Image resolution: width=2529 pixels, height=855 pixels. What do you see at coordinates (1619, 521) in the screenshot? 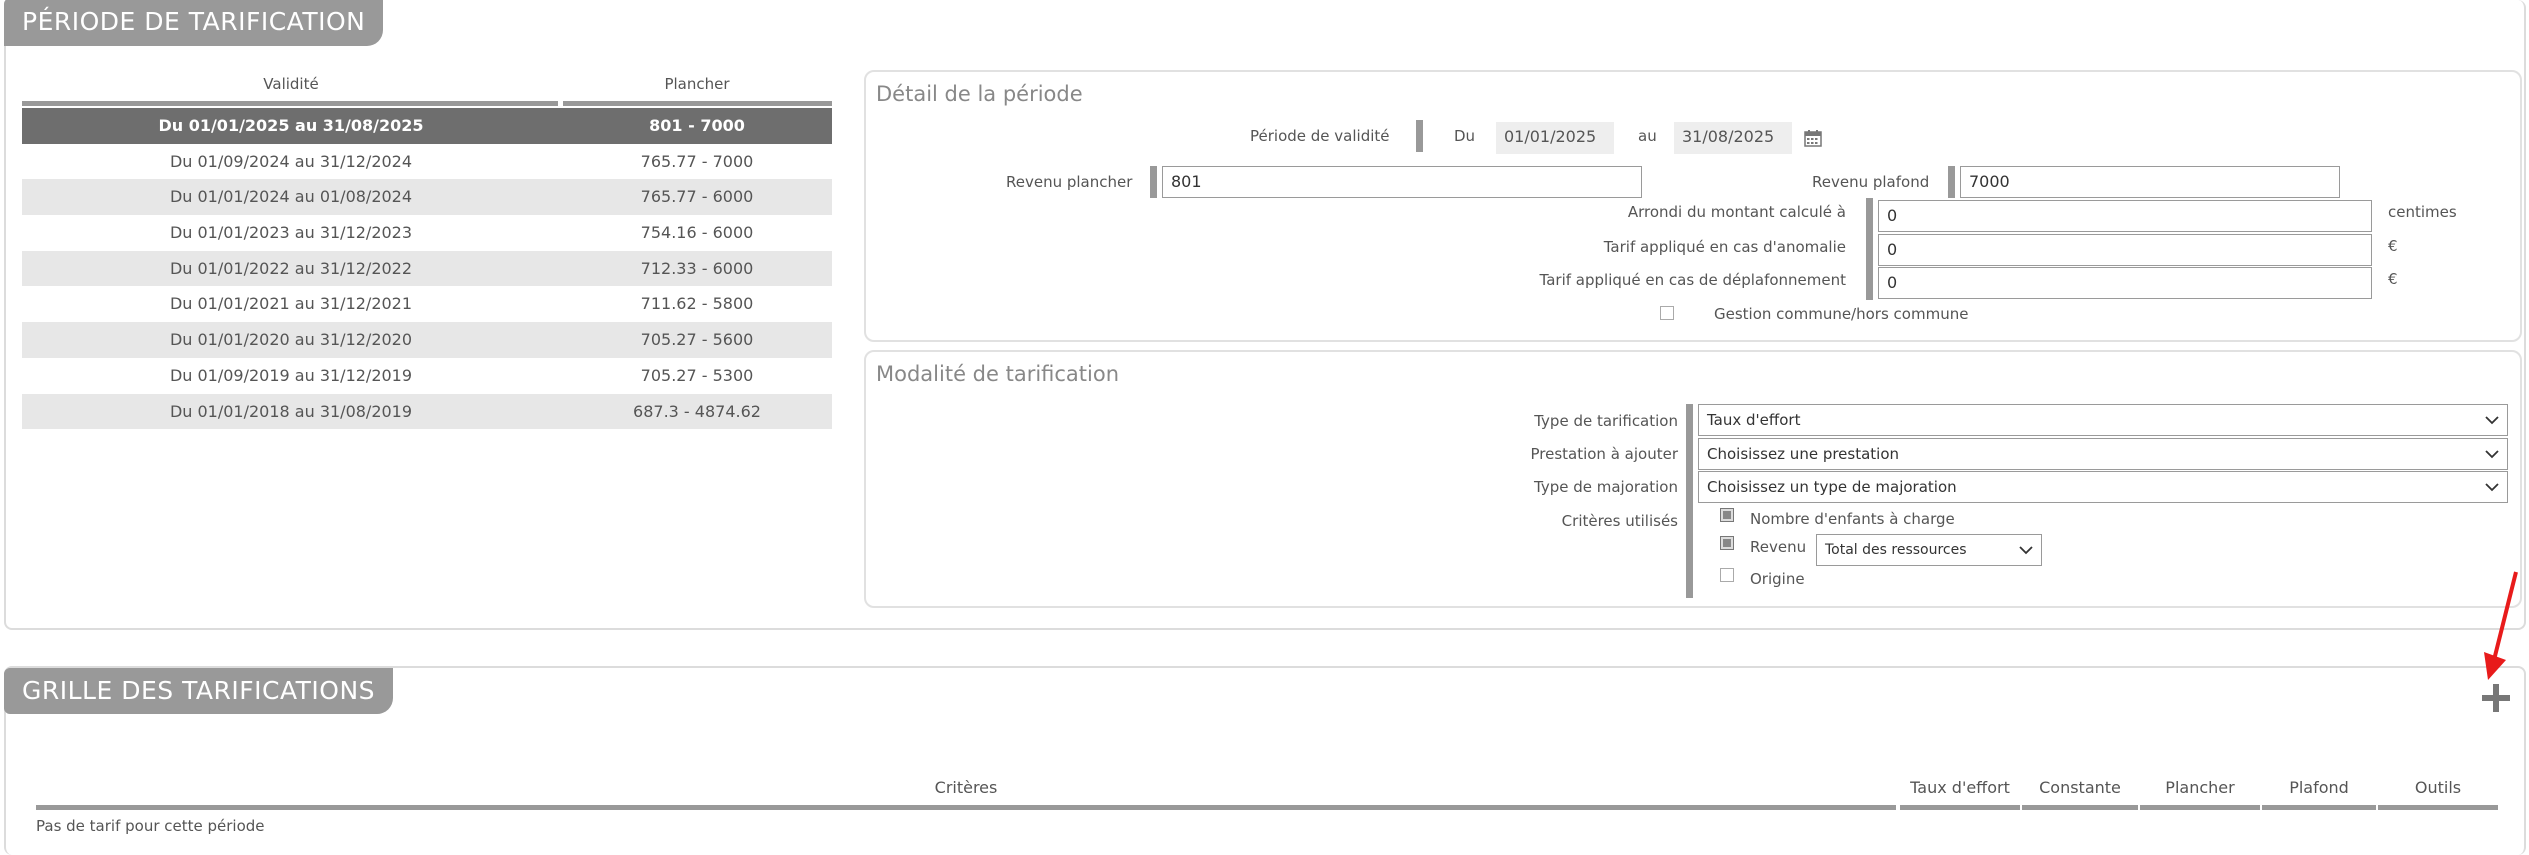
I see `criteres-label: Critères utilisés` at bounding box center [1619, 521].